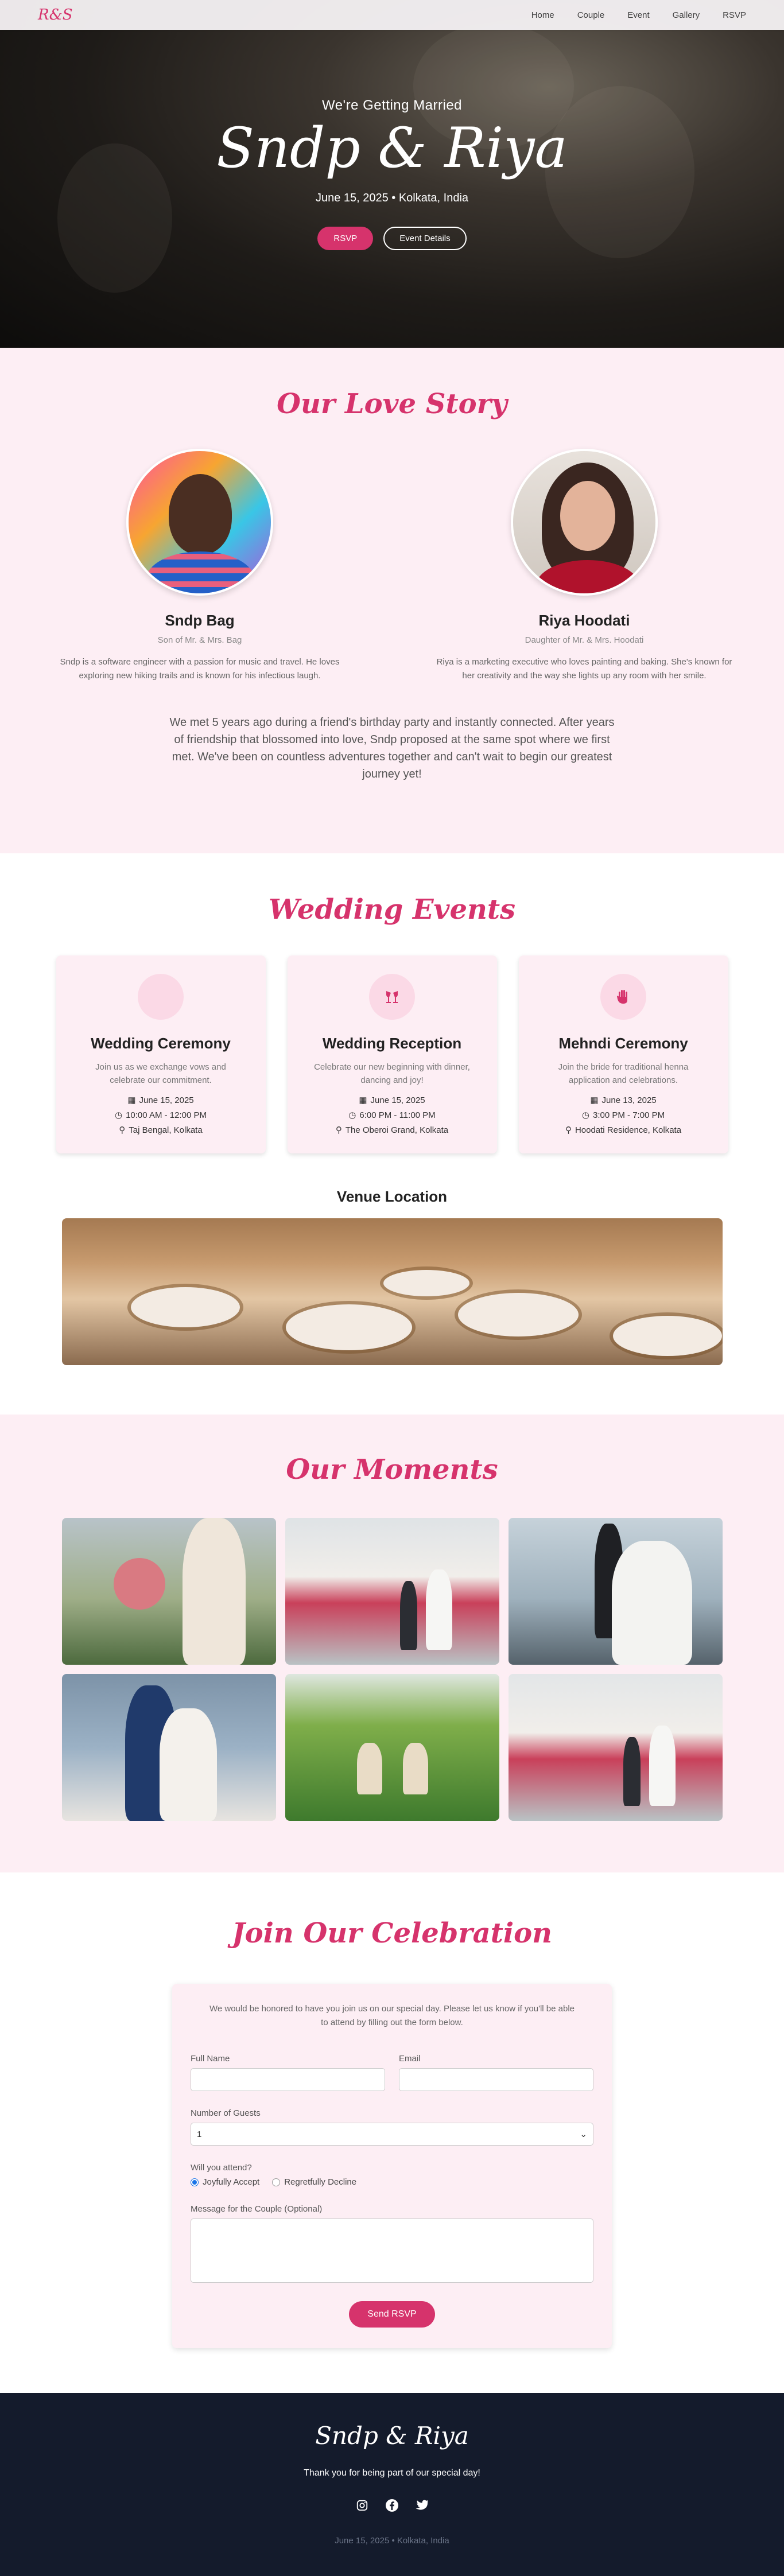  I want to click on full-name-label: Full Name, so click(210, 2059).